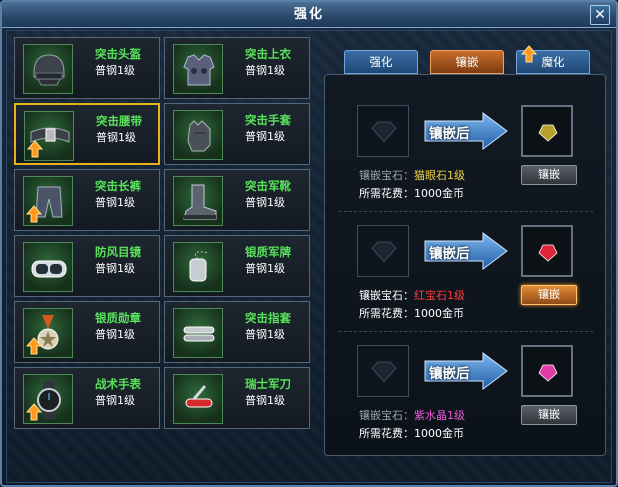  I want to click on equipment-name: 突击头盔, so click(118, 54).